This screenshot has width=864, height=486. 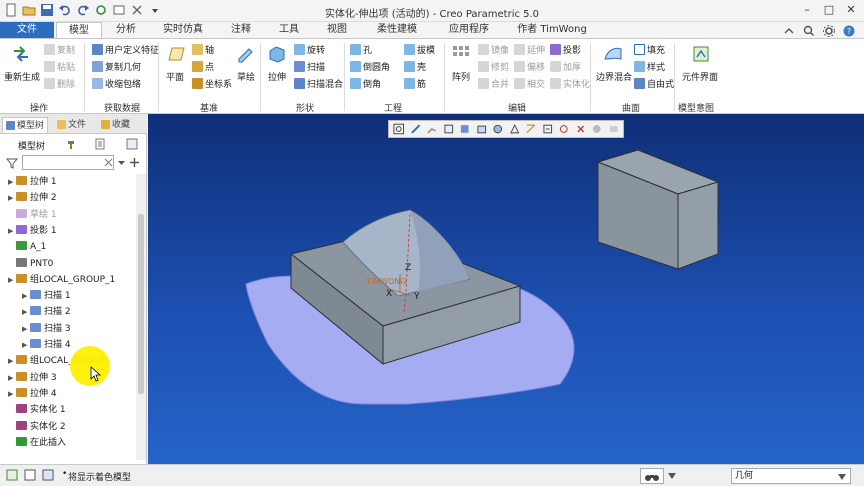 I want to click on style-button: 样式, so click(x=649, y=67).